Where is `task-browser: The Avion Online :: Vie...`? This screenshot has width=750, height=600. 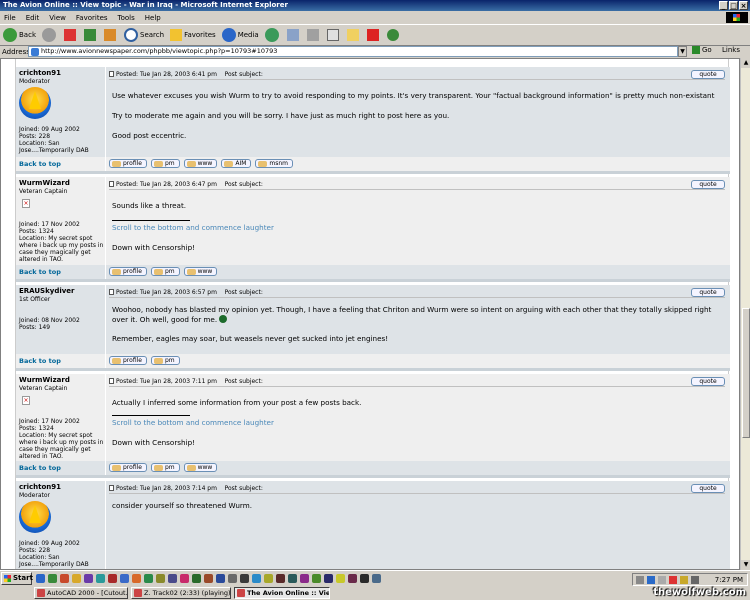 task-browser: The Avion Online :: Vie... is located at coordinates (282, 593).